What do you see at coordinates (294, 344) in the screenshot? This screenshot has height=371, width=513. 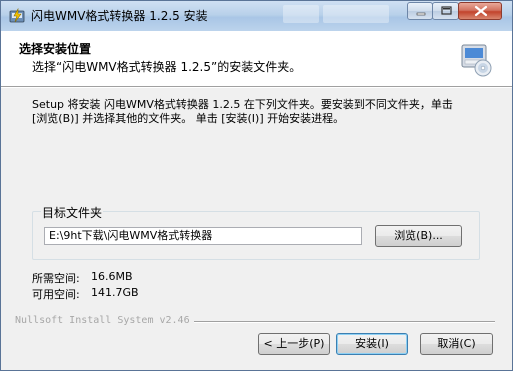 I see `back-button: < 上一步(P)` at bounding box center [294, 344].